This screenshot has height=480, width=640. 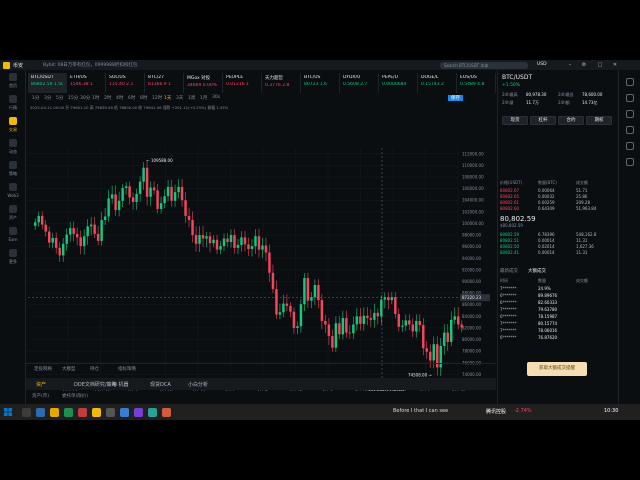 What do you see at coordinates (484, 65) in the screenshot?
I see `search-input: Search BTC/USDT 本体` at bounding box center [484, 65].